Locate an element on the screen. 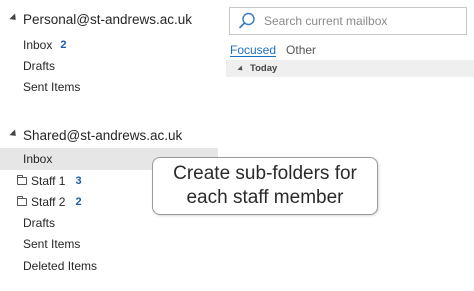 The image size is (474, 291). folder-label: Staff 2 is located at coordinates (48, 202).